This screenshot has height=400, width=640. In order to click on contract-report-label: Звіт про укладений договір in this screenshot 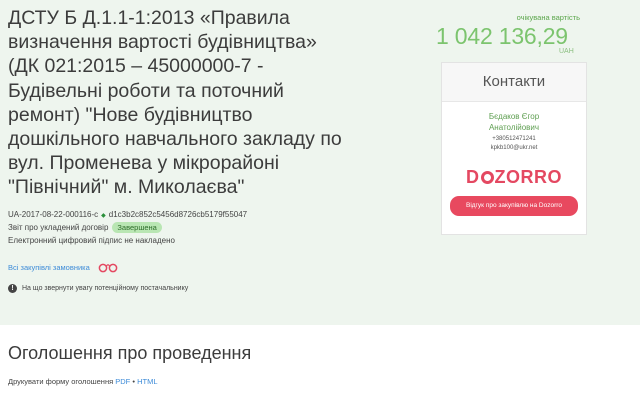, I will do `click(58, 227)`.